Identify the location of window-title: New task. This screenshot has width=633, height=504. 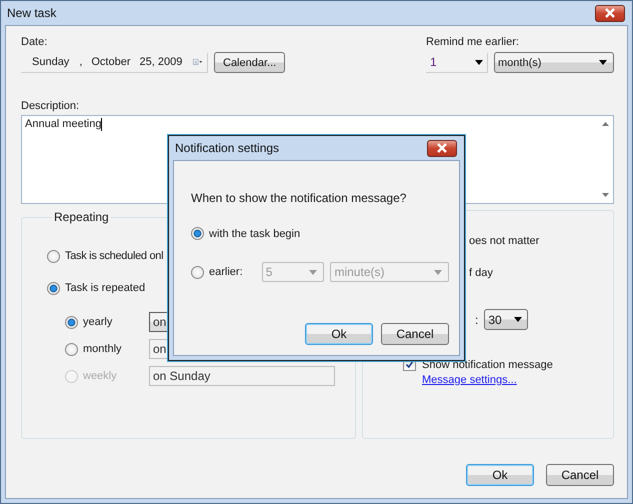
(31, 13).